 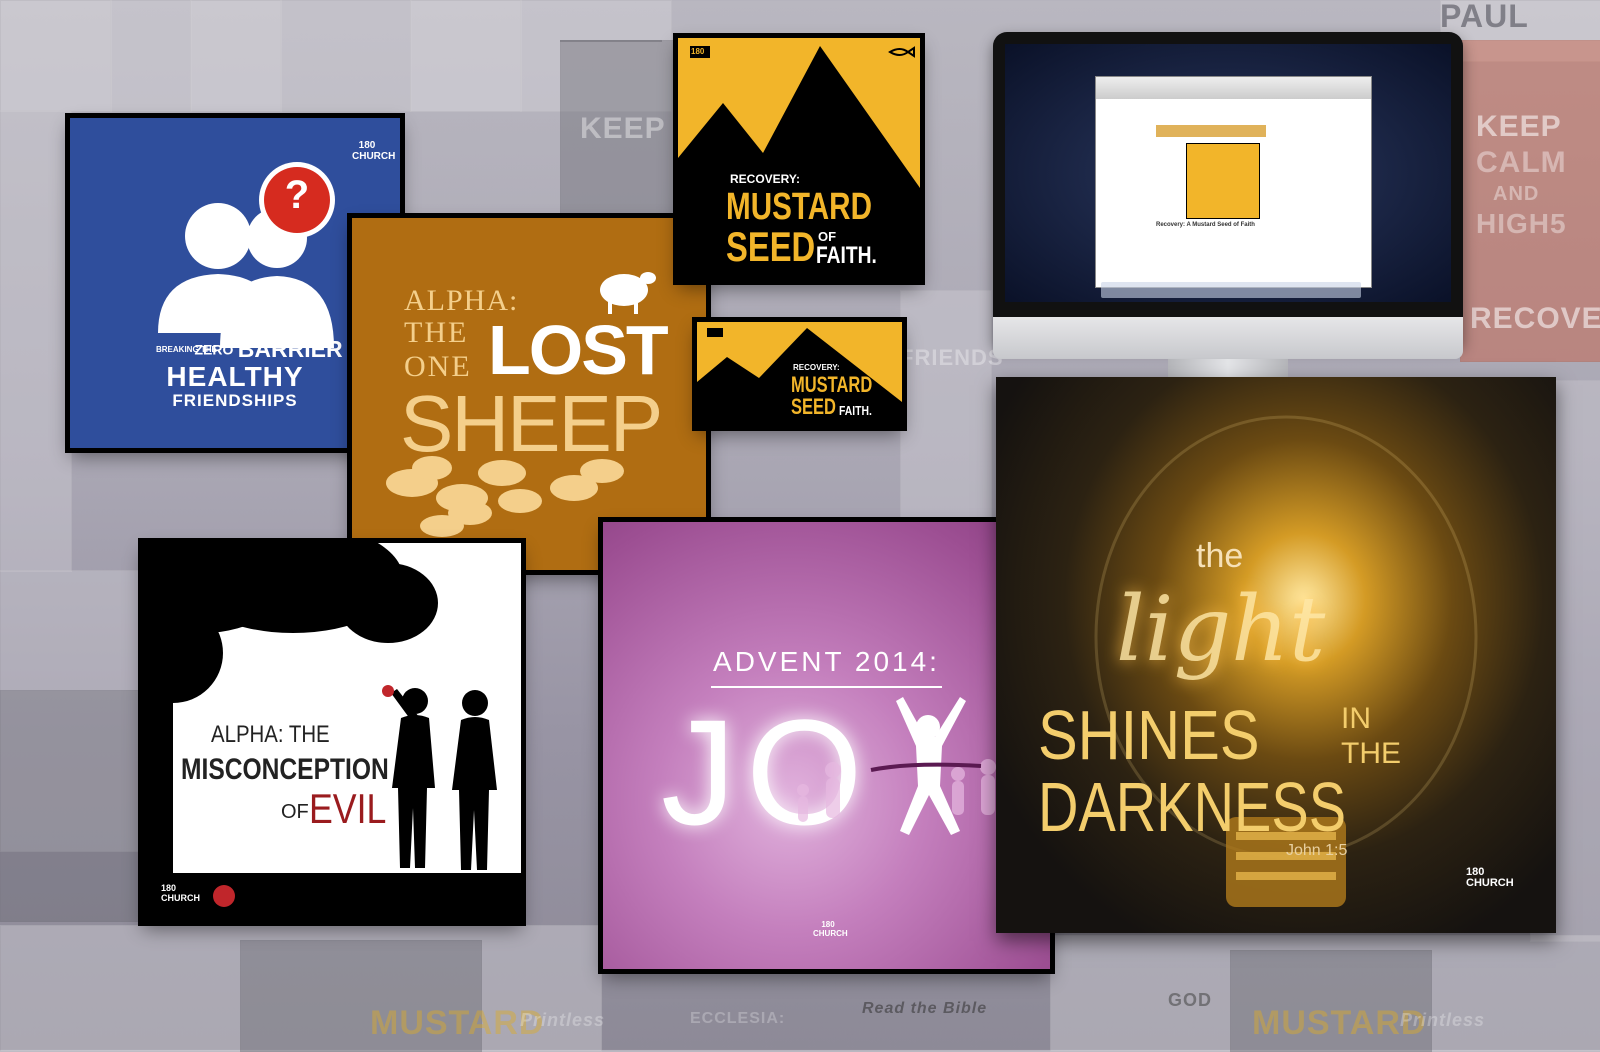 What do you see at coordinates (832, 384) in the screenshot?
I see `mustard-small-word: MUSTARD` at bounding box center [832, 384].